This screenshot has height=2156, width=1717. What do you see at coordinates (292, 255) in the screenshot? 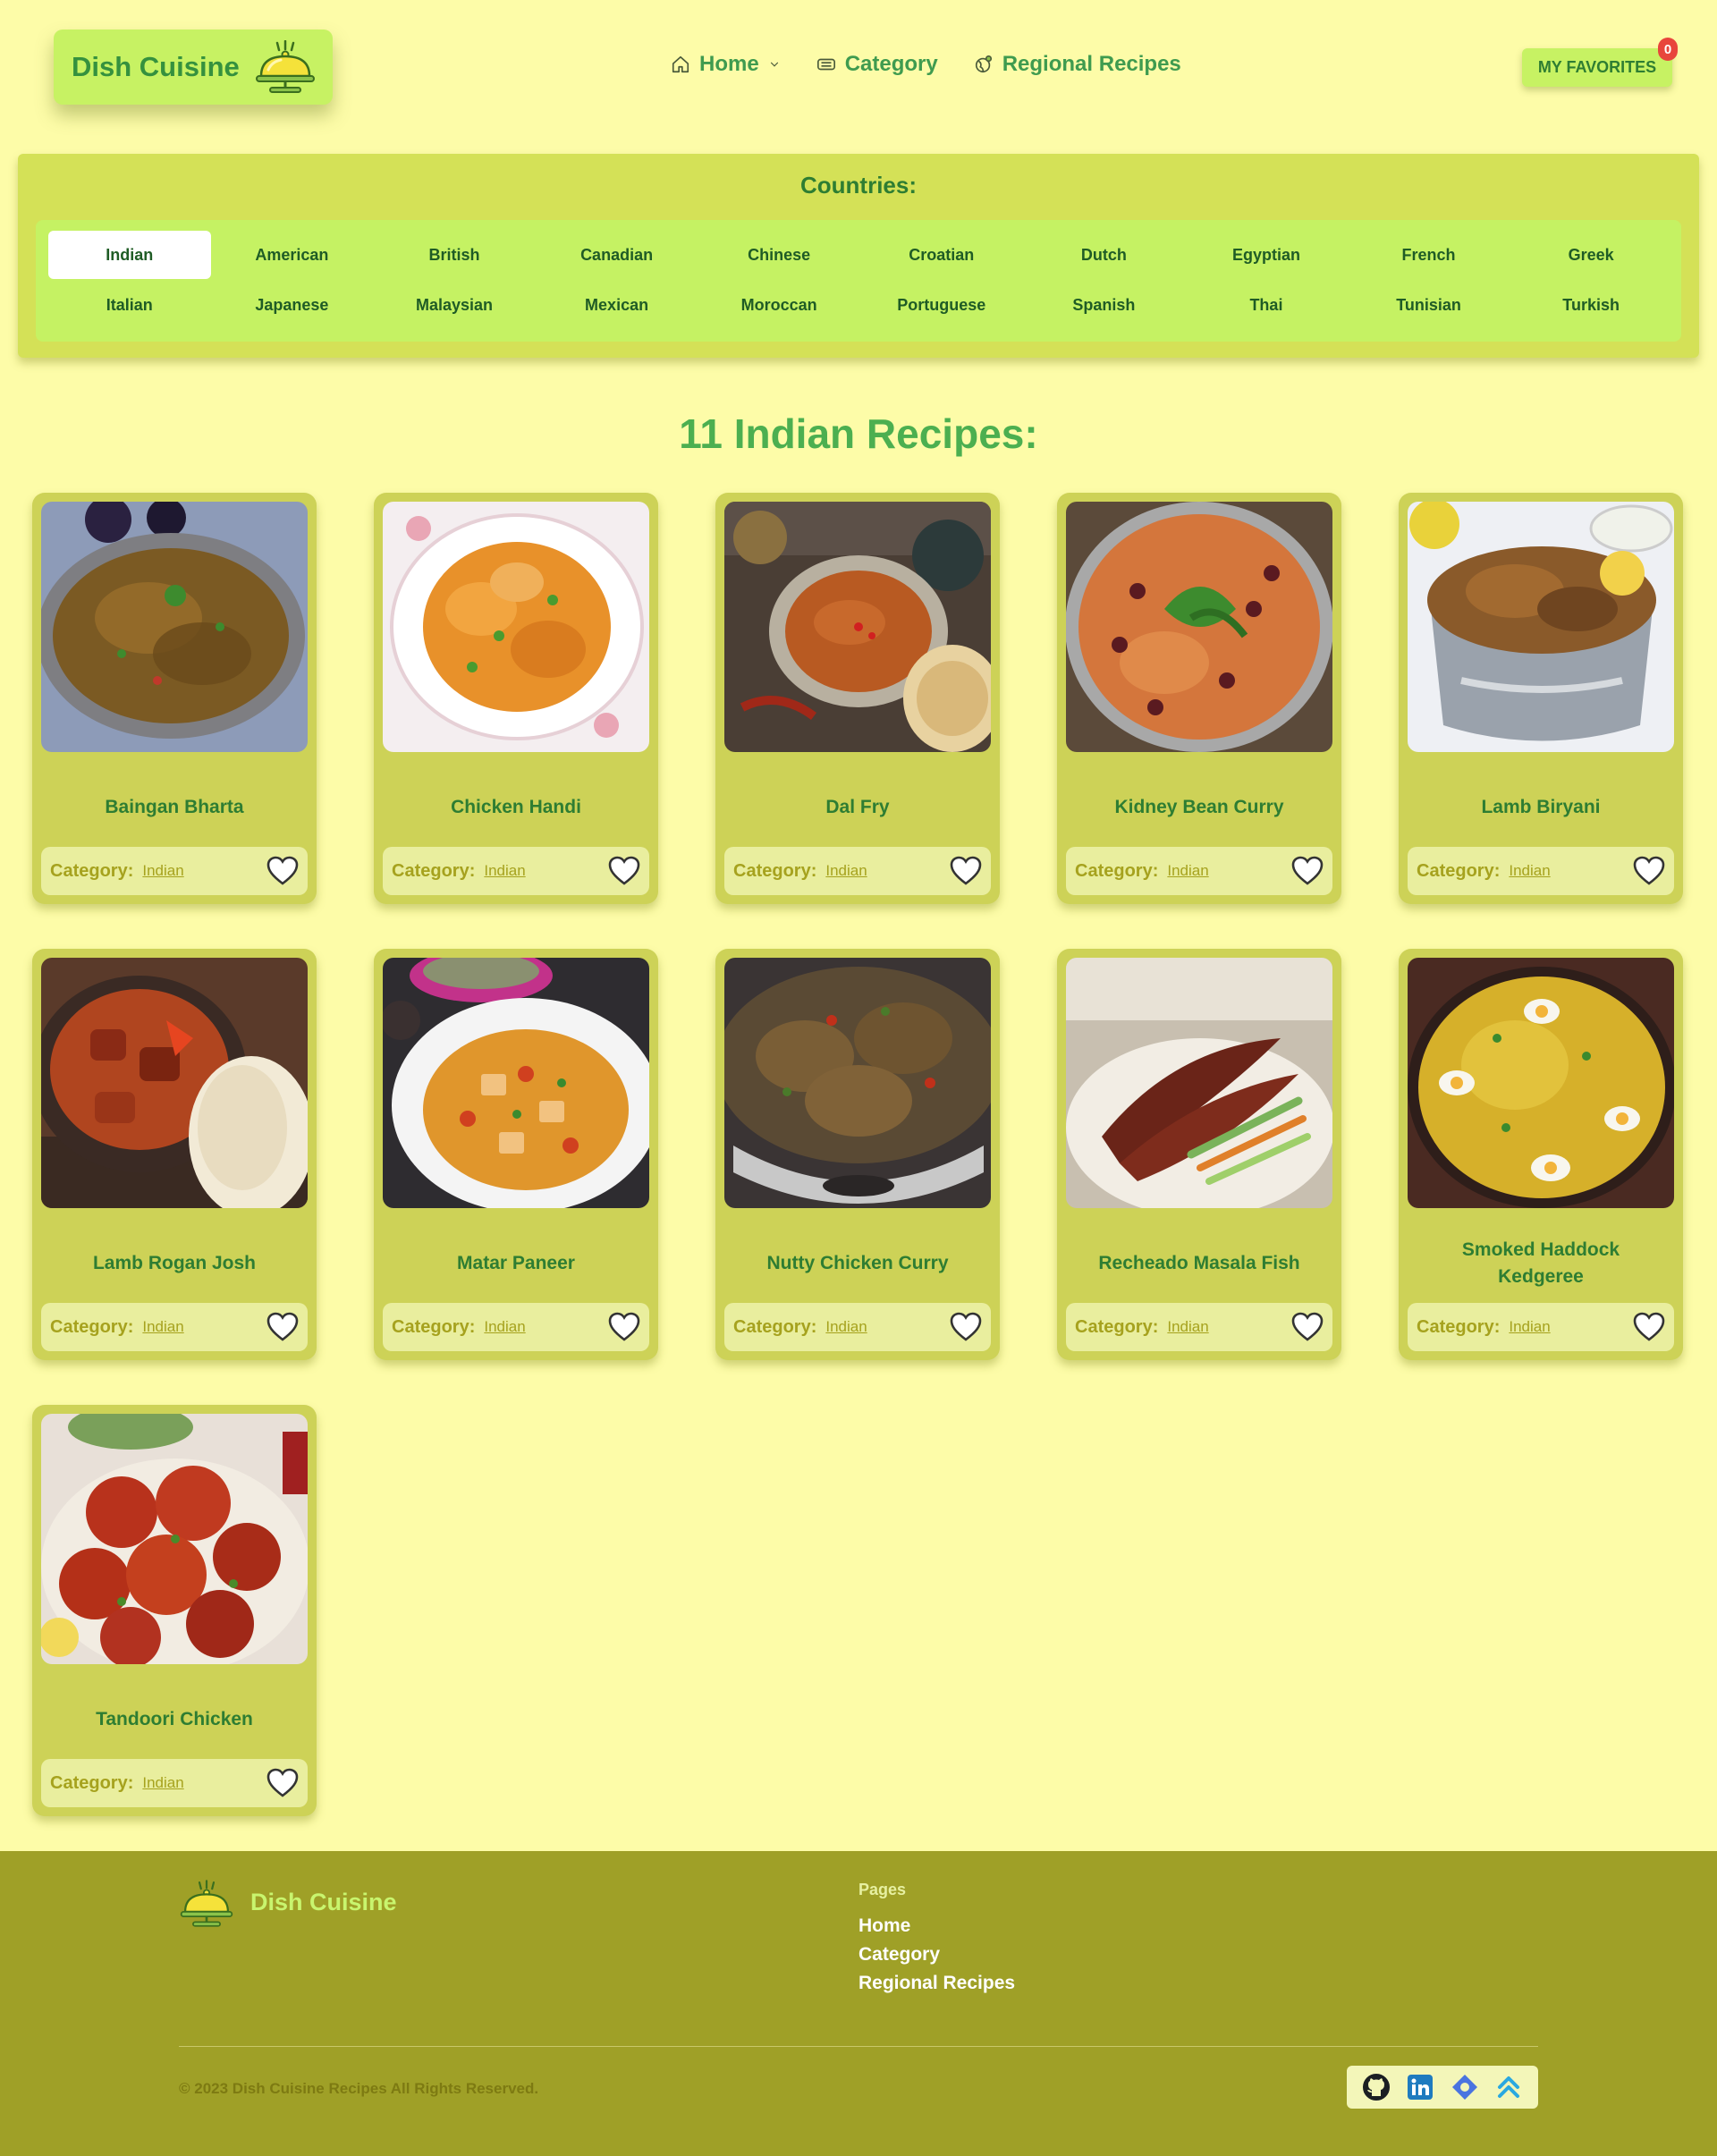
I see `country-american: American` at bounding box center [292, 255].